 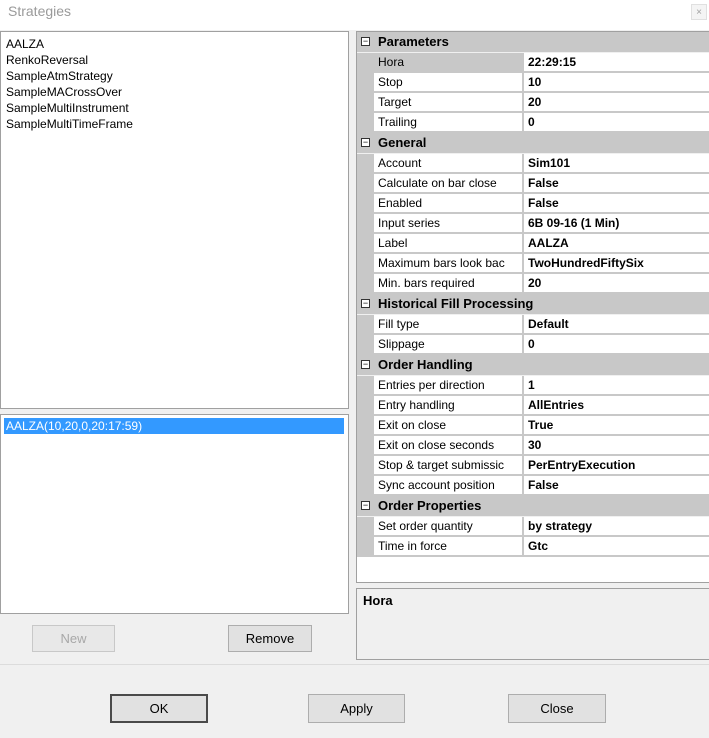 I want to click on property-value: 1, so click(x=616, y=385).